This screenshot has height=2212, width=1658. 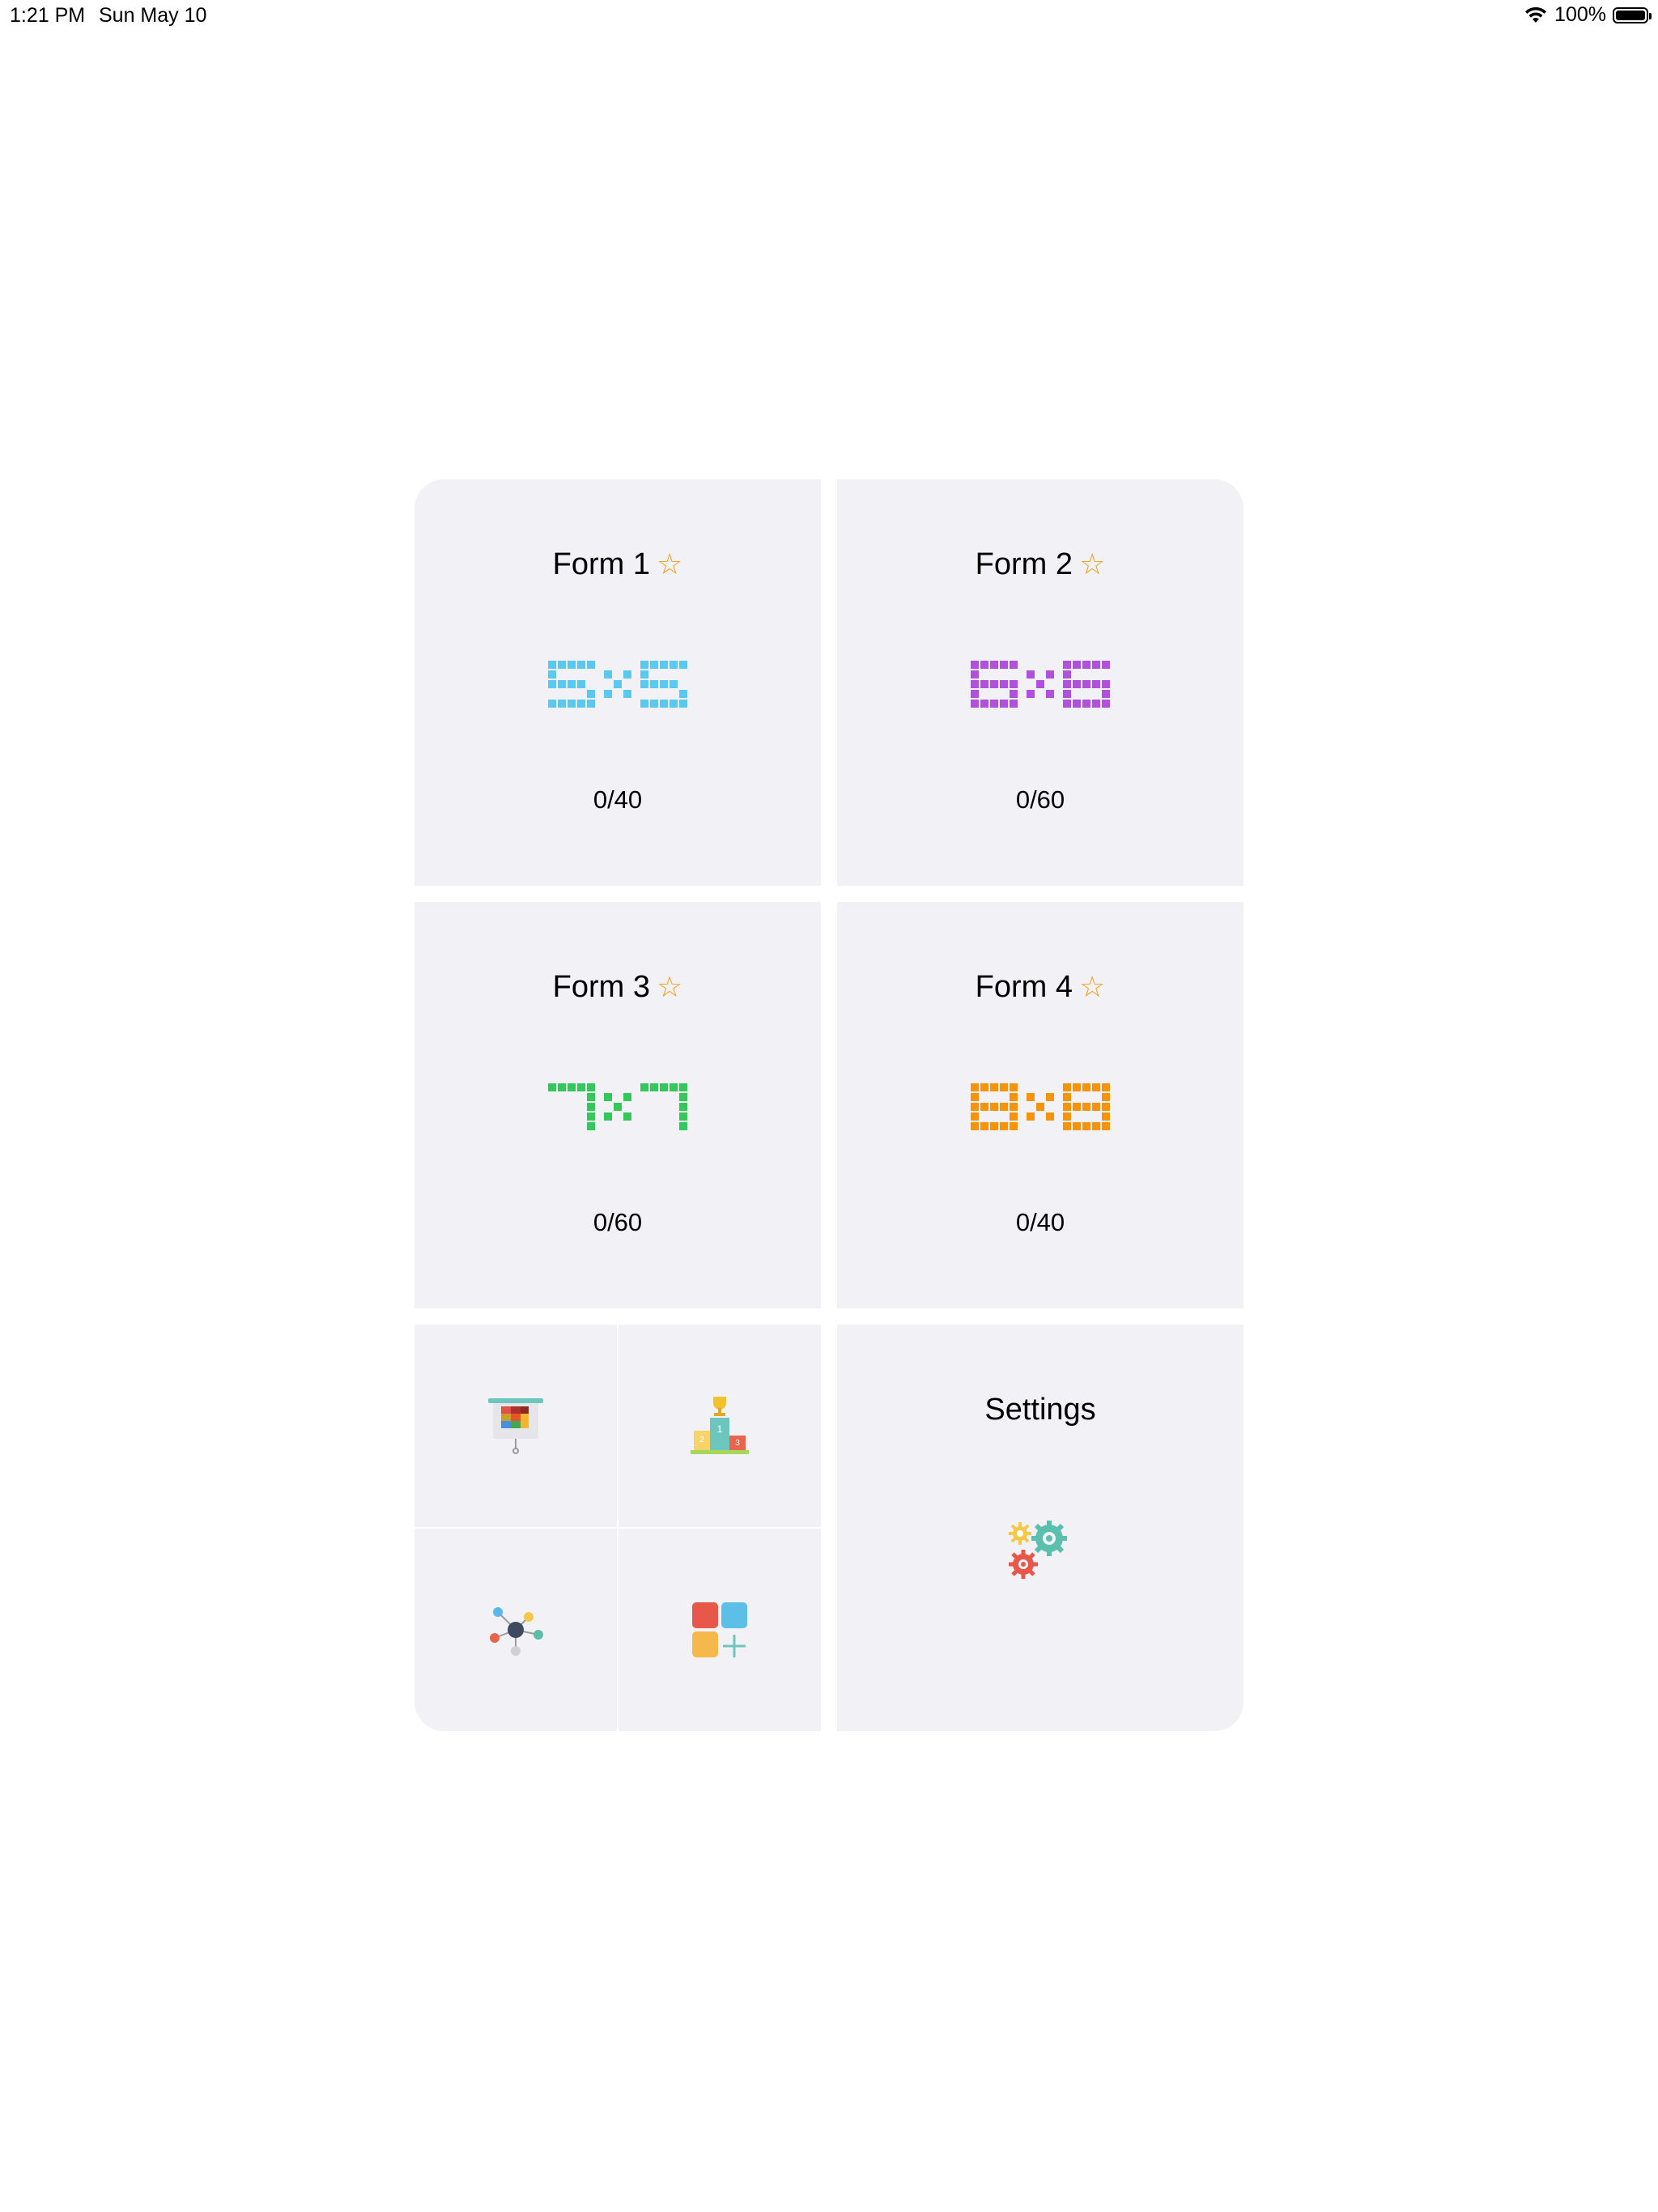 I want to click on form-title-3: Form 3 ☆, so click(x=617, y=987).